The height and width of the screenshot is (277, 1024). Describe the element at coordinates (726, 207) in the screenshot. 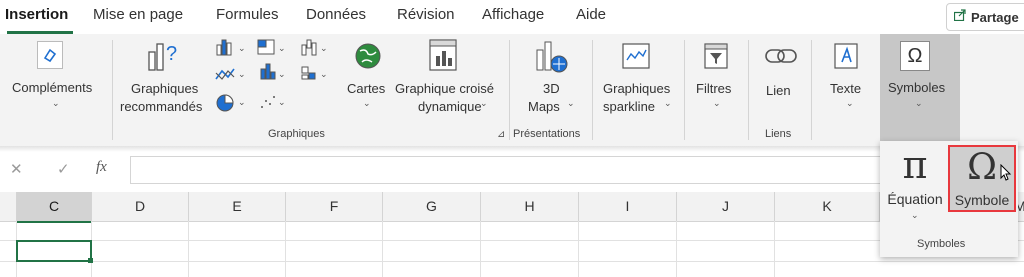

I see `column-header-j: J` at that location.